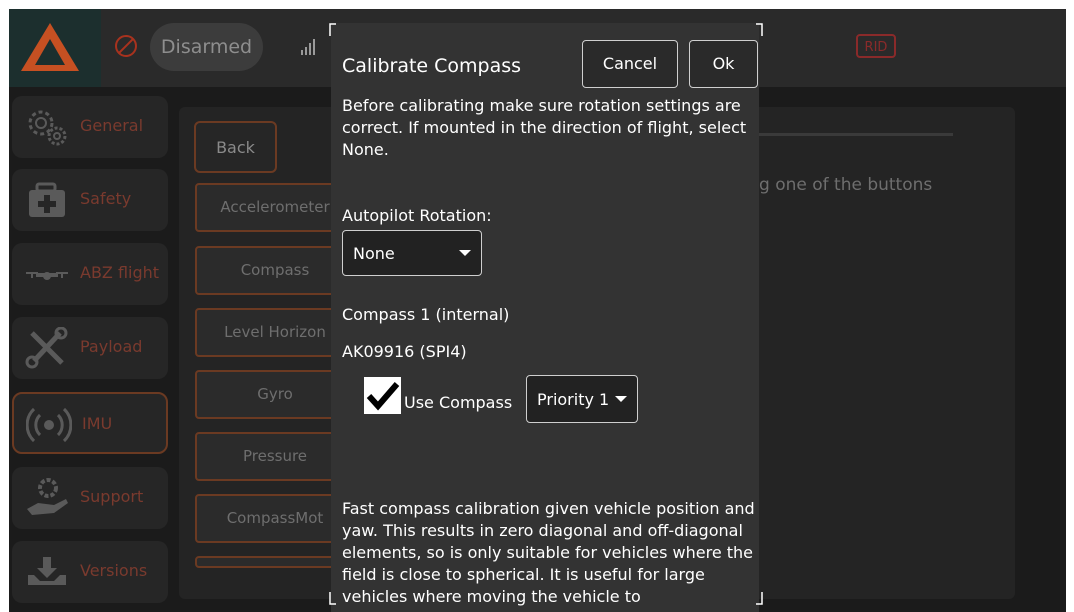 This screenshot has height=612, width=1074. Describe the element at coordinates (112, 496) in the screenshot. I see `nav-label-support: Support` at that location.